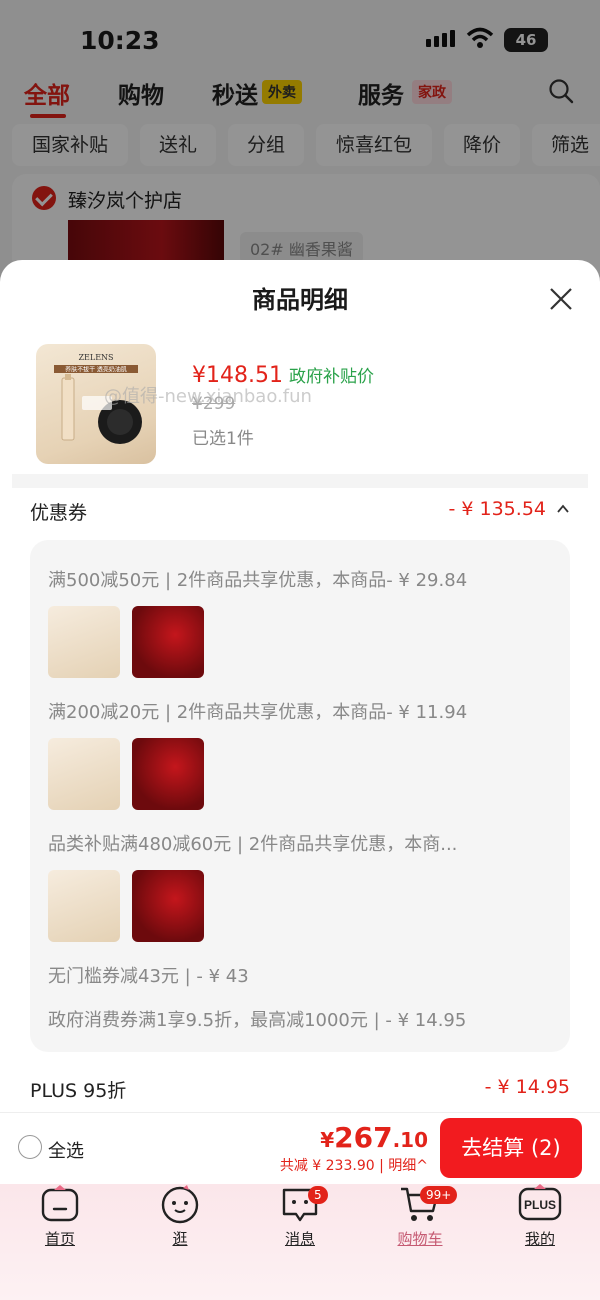  Describe the element at coordinates (511, 1148) in the screenshot. I see `checkout-button: 去结算 (2)` at that location.